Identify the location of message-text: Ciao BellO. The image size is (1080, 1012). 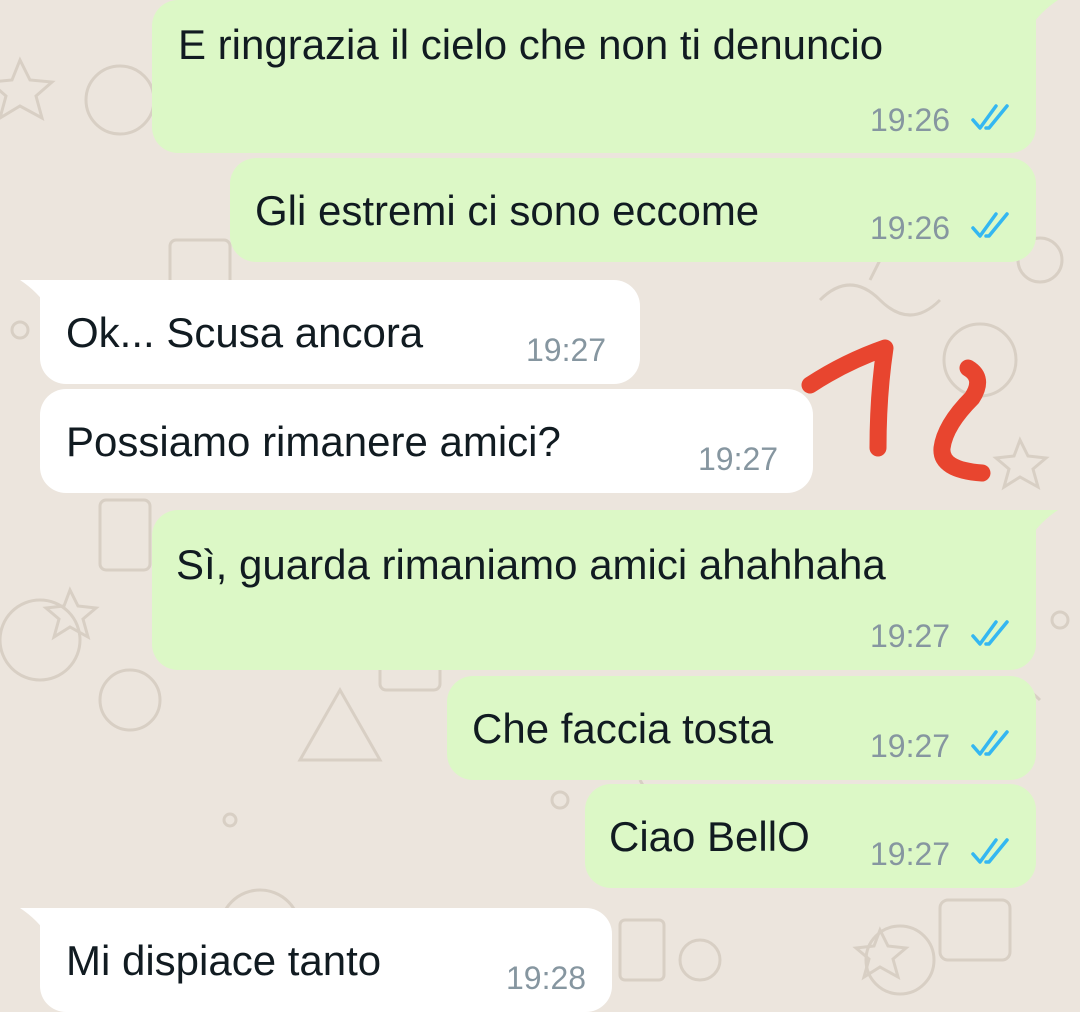
(709, 836).